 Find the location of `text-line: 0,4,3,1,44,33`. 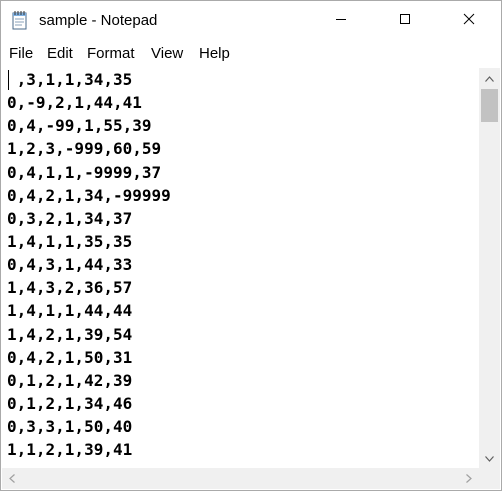

text-line: 0,4,3,1,44,33 is located at coordinates (70, 265).